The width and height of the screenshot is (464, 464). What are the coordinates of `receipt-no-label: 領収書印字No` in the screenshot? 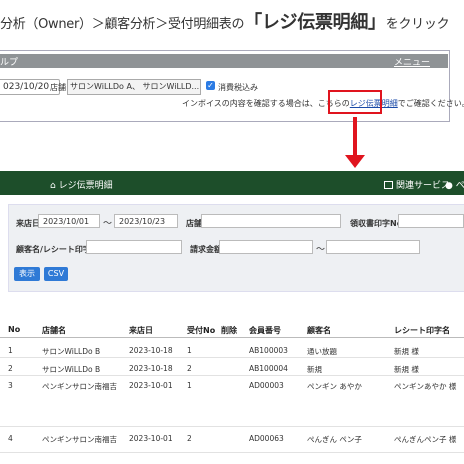 It's located at (376, 223).